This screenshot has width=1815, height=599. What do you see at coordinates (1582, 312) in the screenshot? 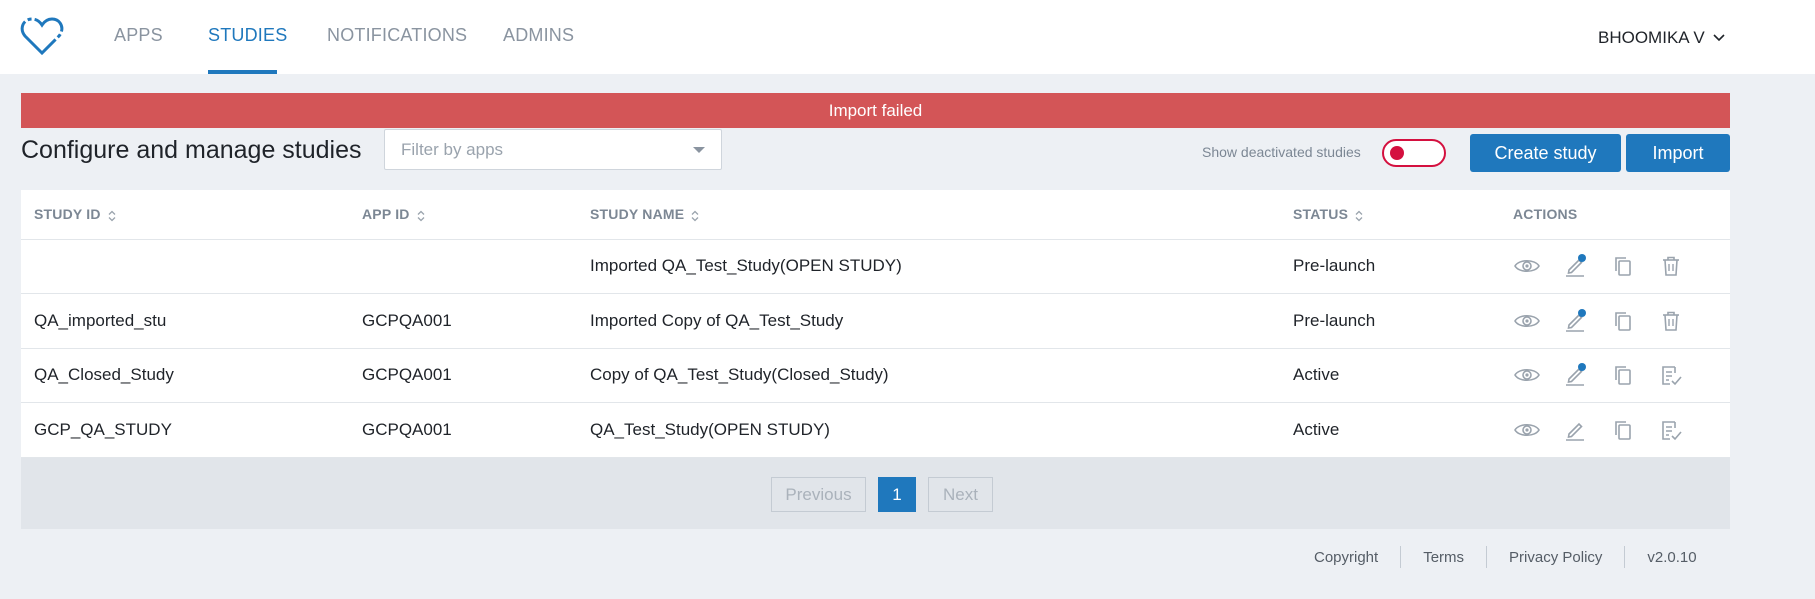
I see `edit-badge-dot` at bounding box center [1582, 312].